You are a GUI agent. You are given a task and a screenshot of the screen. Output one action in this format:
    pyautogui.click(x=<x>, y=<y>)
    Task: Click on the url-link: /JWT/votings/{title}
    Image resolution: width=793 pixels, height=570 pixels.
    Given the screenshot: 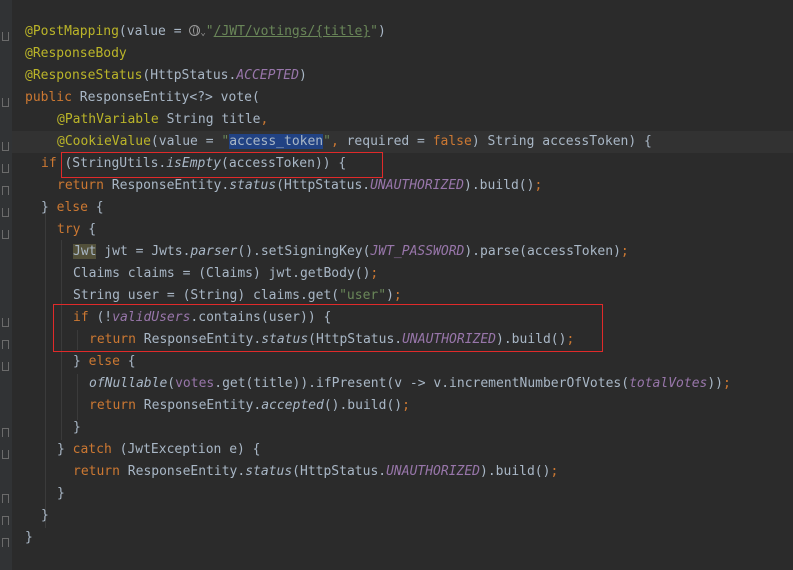 What is the action you would take?
    pyautogui.click(x=292, y=31)
    